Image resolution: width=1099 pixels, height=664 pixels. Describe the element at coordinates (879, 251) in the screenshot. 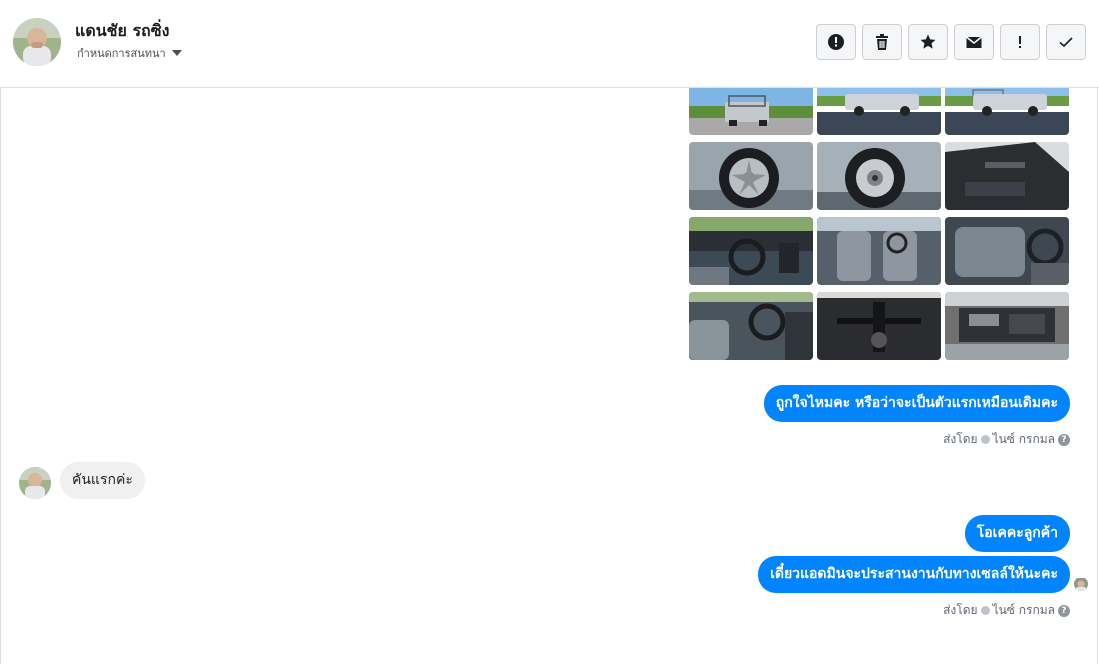

I see `front-seats-photo` at that location.